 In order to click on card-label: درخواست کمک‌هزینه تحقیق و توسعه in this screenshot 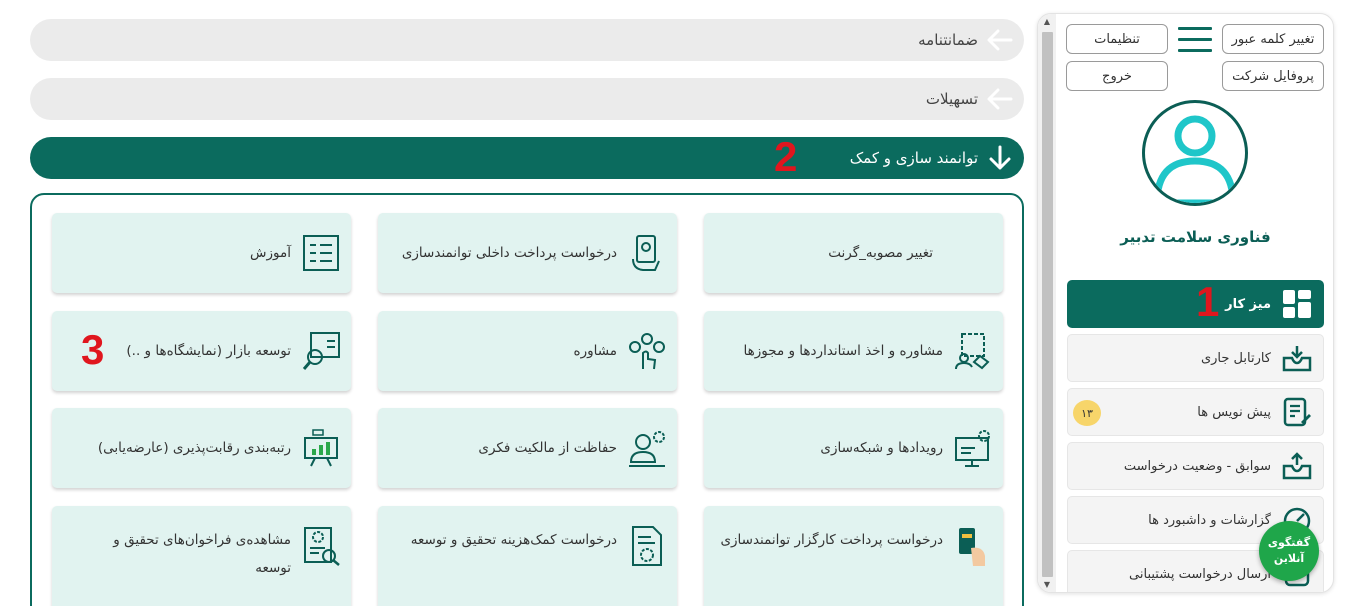, I will do `click(513, 540)`.